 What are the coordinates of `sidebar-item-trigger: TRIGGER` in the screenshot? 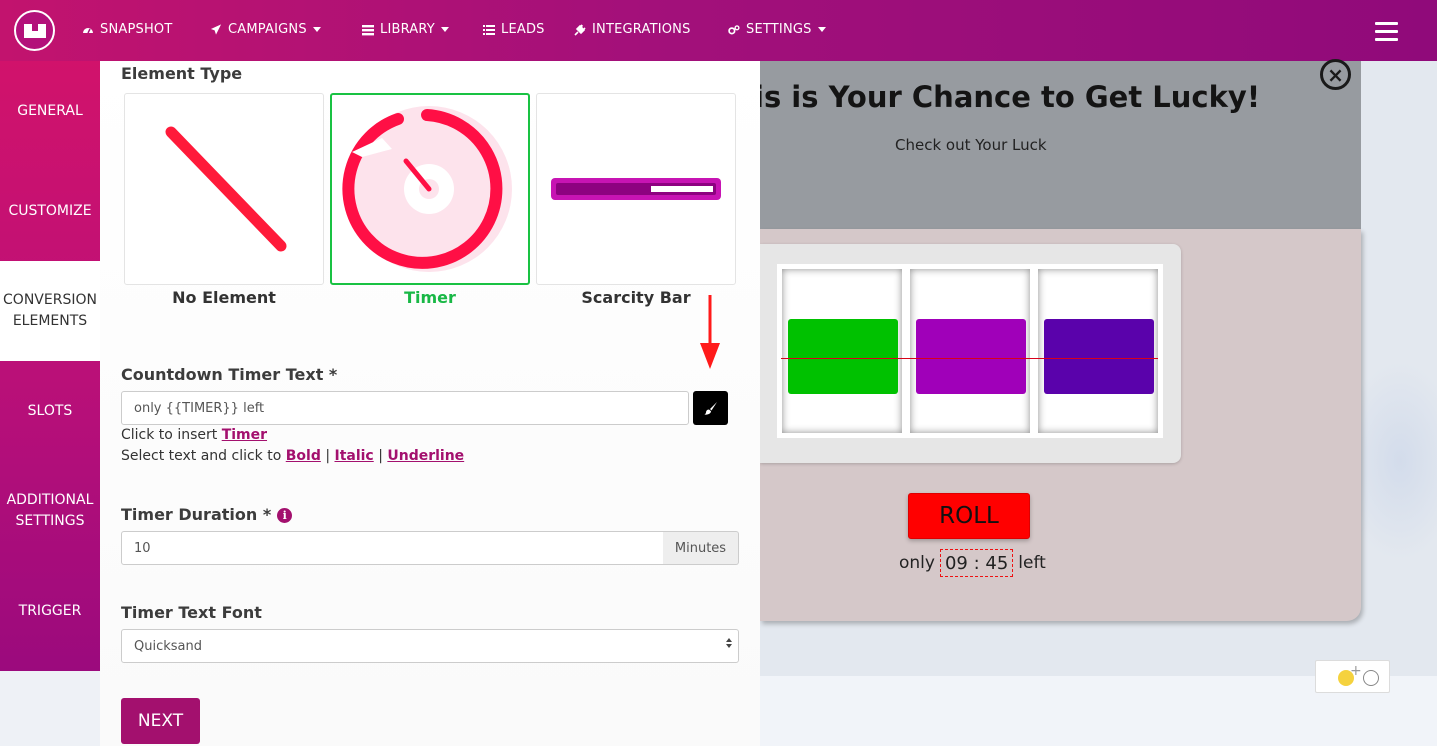 It's located at (50, 611).